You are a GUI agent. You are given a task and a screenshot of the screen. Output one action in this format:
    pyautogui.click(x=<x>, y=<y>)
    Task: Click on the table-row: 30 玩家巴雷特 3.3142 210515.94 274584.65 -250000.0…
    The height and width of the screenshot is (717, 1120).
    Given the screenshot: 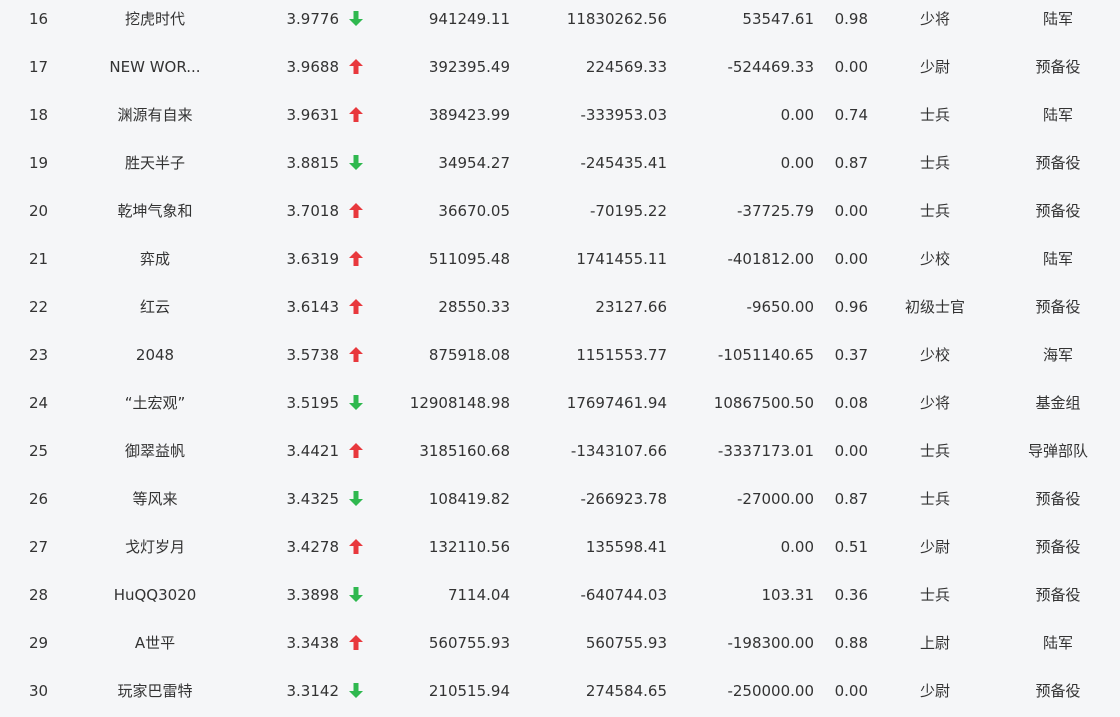 What is the action you would take?
    pyautogui.click(x=560, y=691)
    